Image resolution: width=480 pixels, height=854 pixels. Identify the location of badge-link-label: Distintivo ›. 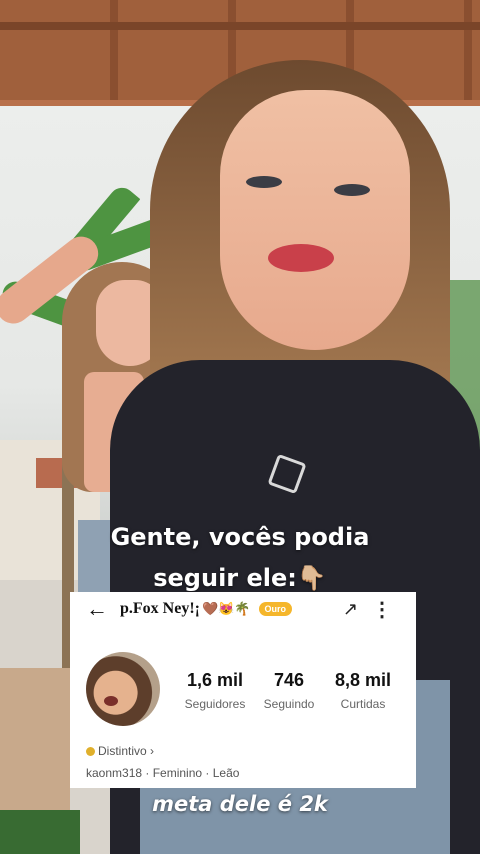
(126, 751).